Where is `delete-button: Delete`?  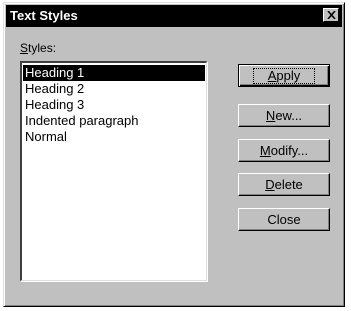 delete-button: Delete is located at coordinates (284, 184).